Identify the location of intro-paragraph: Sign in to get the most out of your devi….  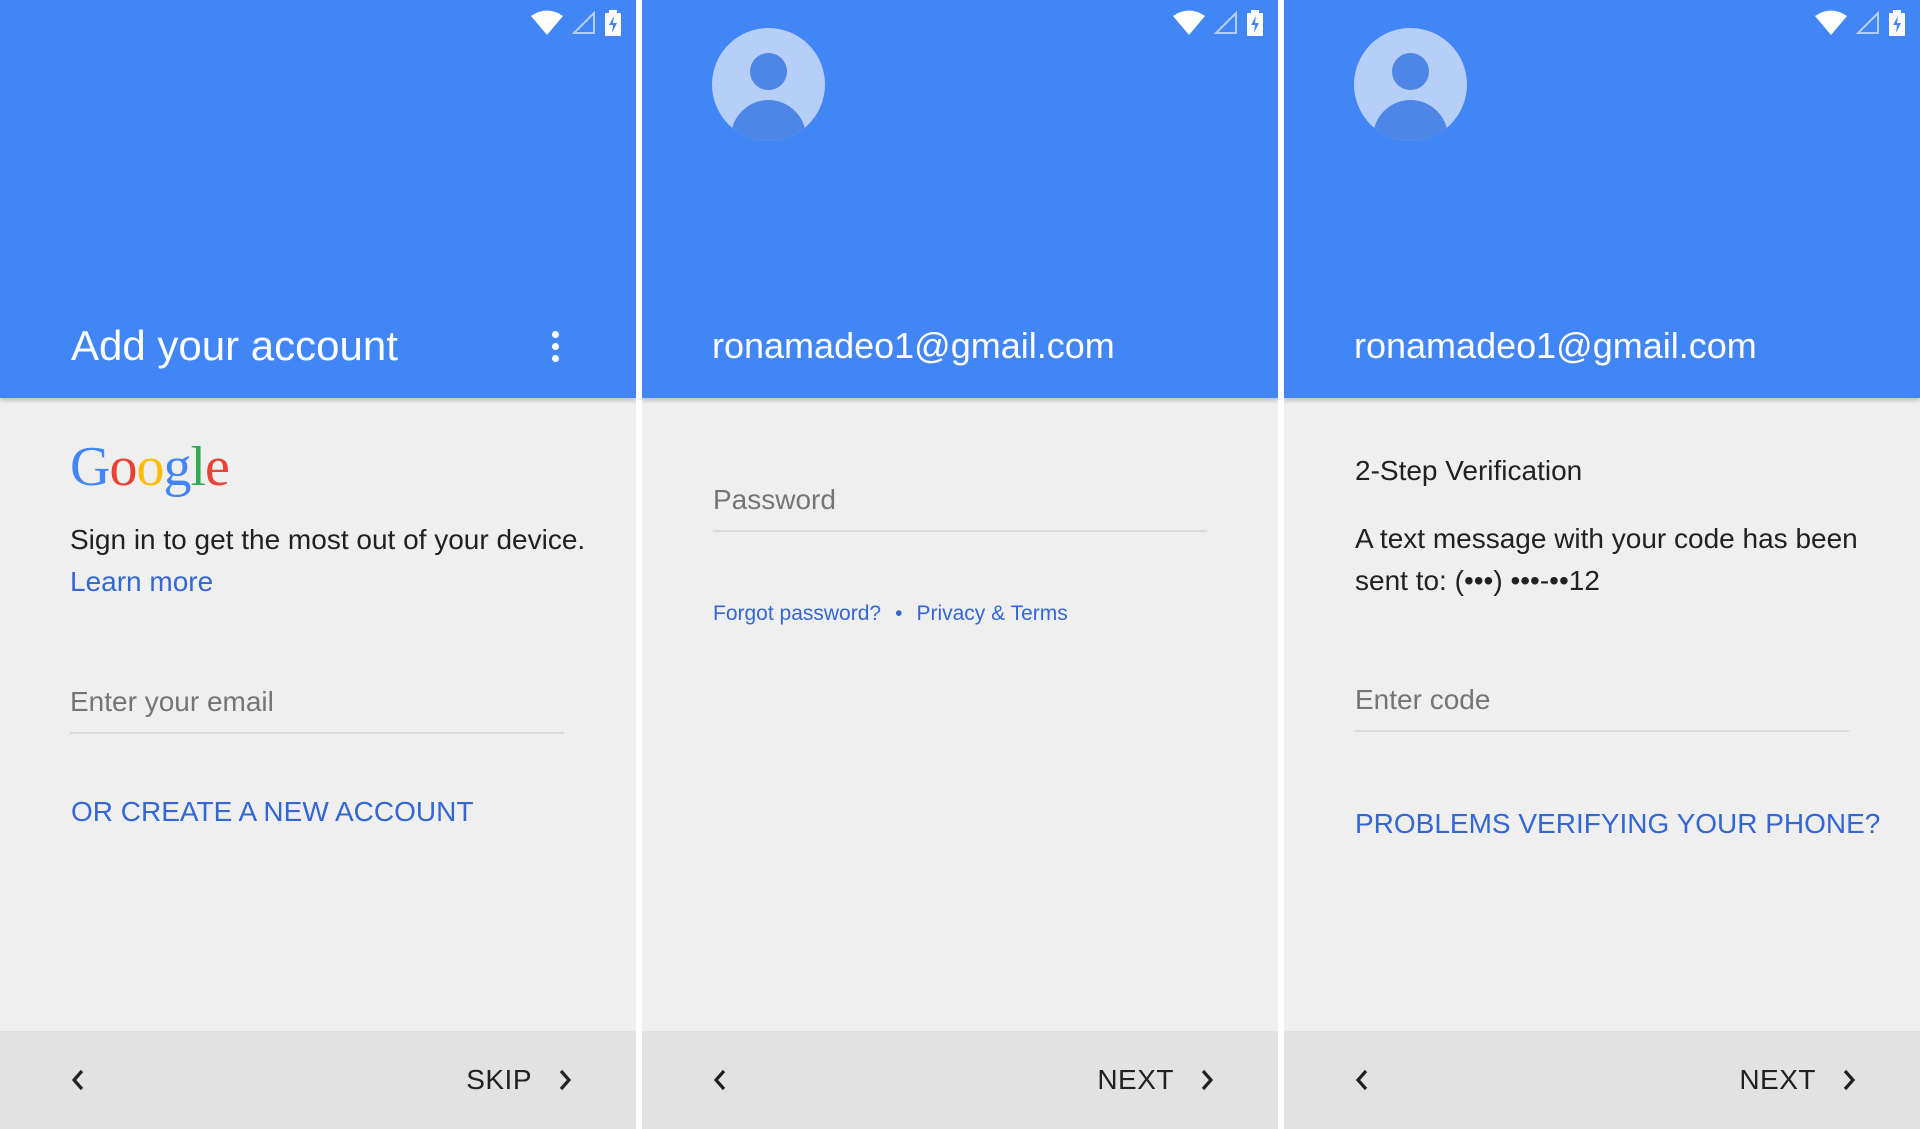
(330, 561).